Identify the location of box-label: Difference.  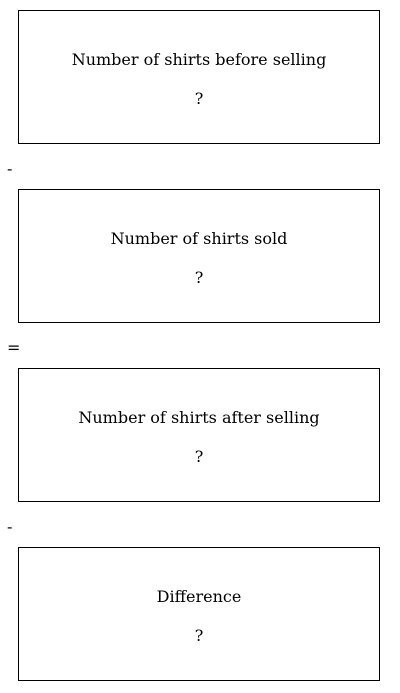
(199, 596).